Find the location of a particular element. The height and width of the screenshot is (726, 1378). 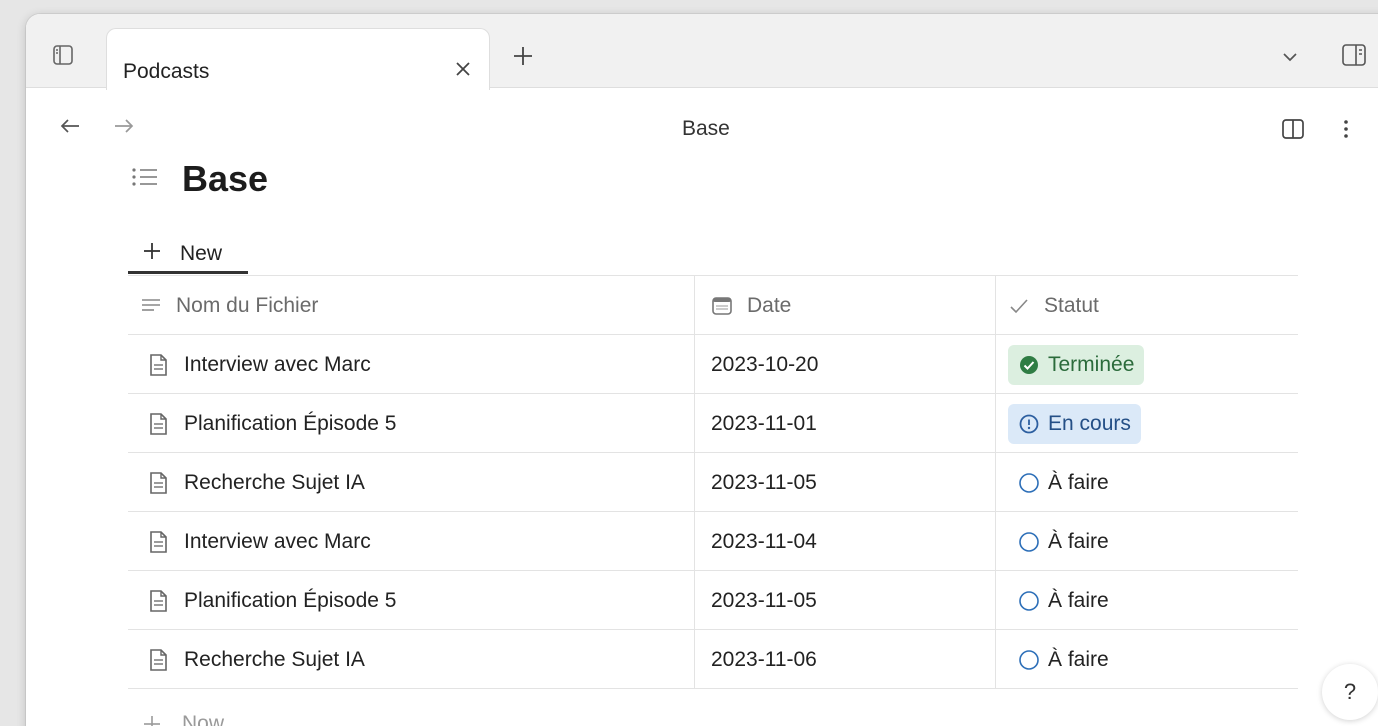

date-value: 2023-11-04 is located at coordinates (764, 541).